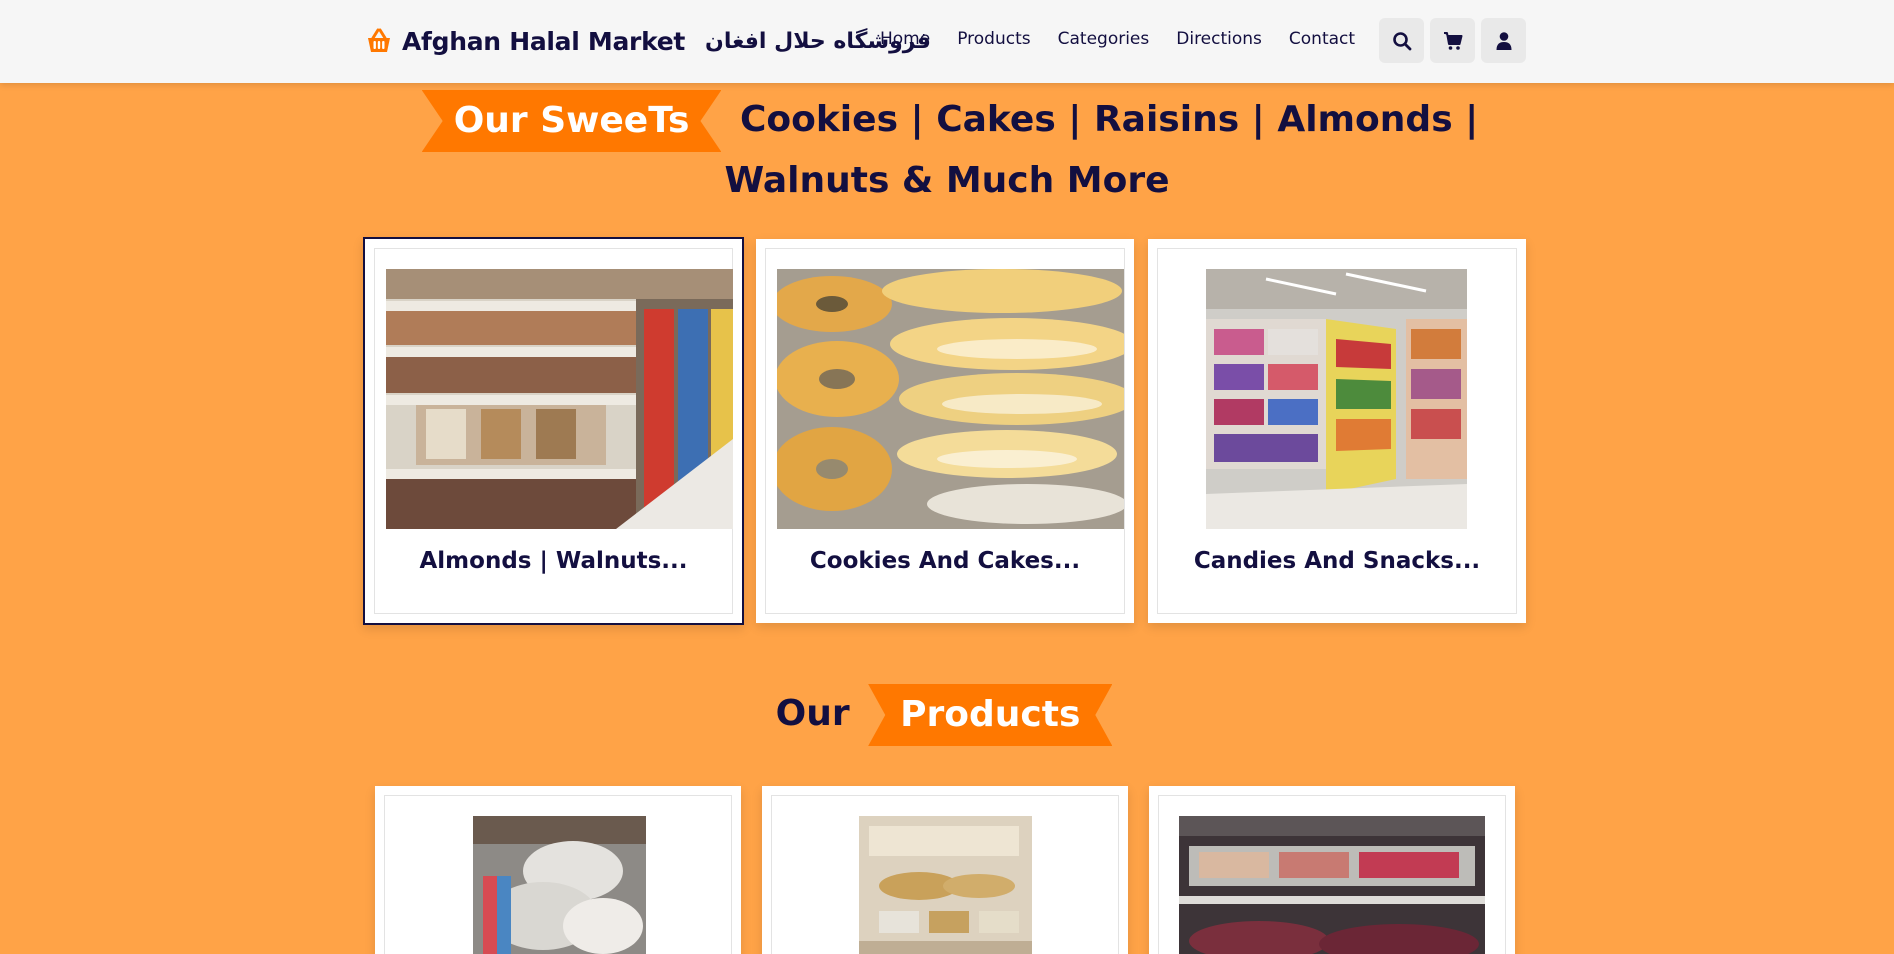  What do you see at coordinates (571, 121) in the screenshot?
I see `sweets-ribbon: Our SweeTs` at bounding box center [571, 121].